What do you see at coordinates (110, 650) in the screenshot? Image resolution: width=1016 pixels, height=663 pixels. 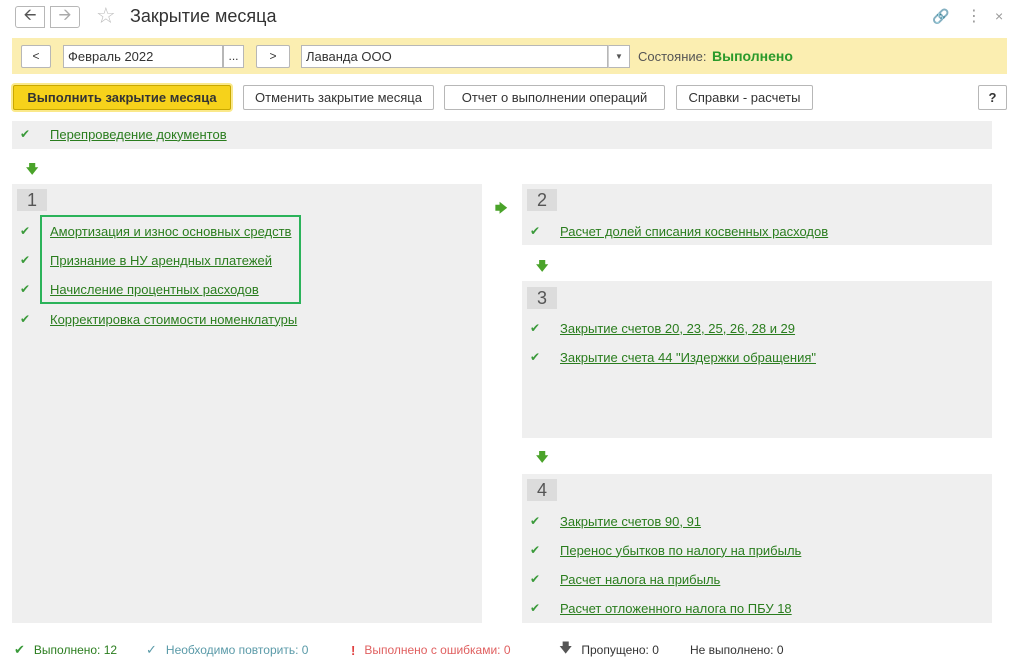 I see `status-done-count: 12` at bounding box center [110, 650].